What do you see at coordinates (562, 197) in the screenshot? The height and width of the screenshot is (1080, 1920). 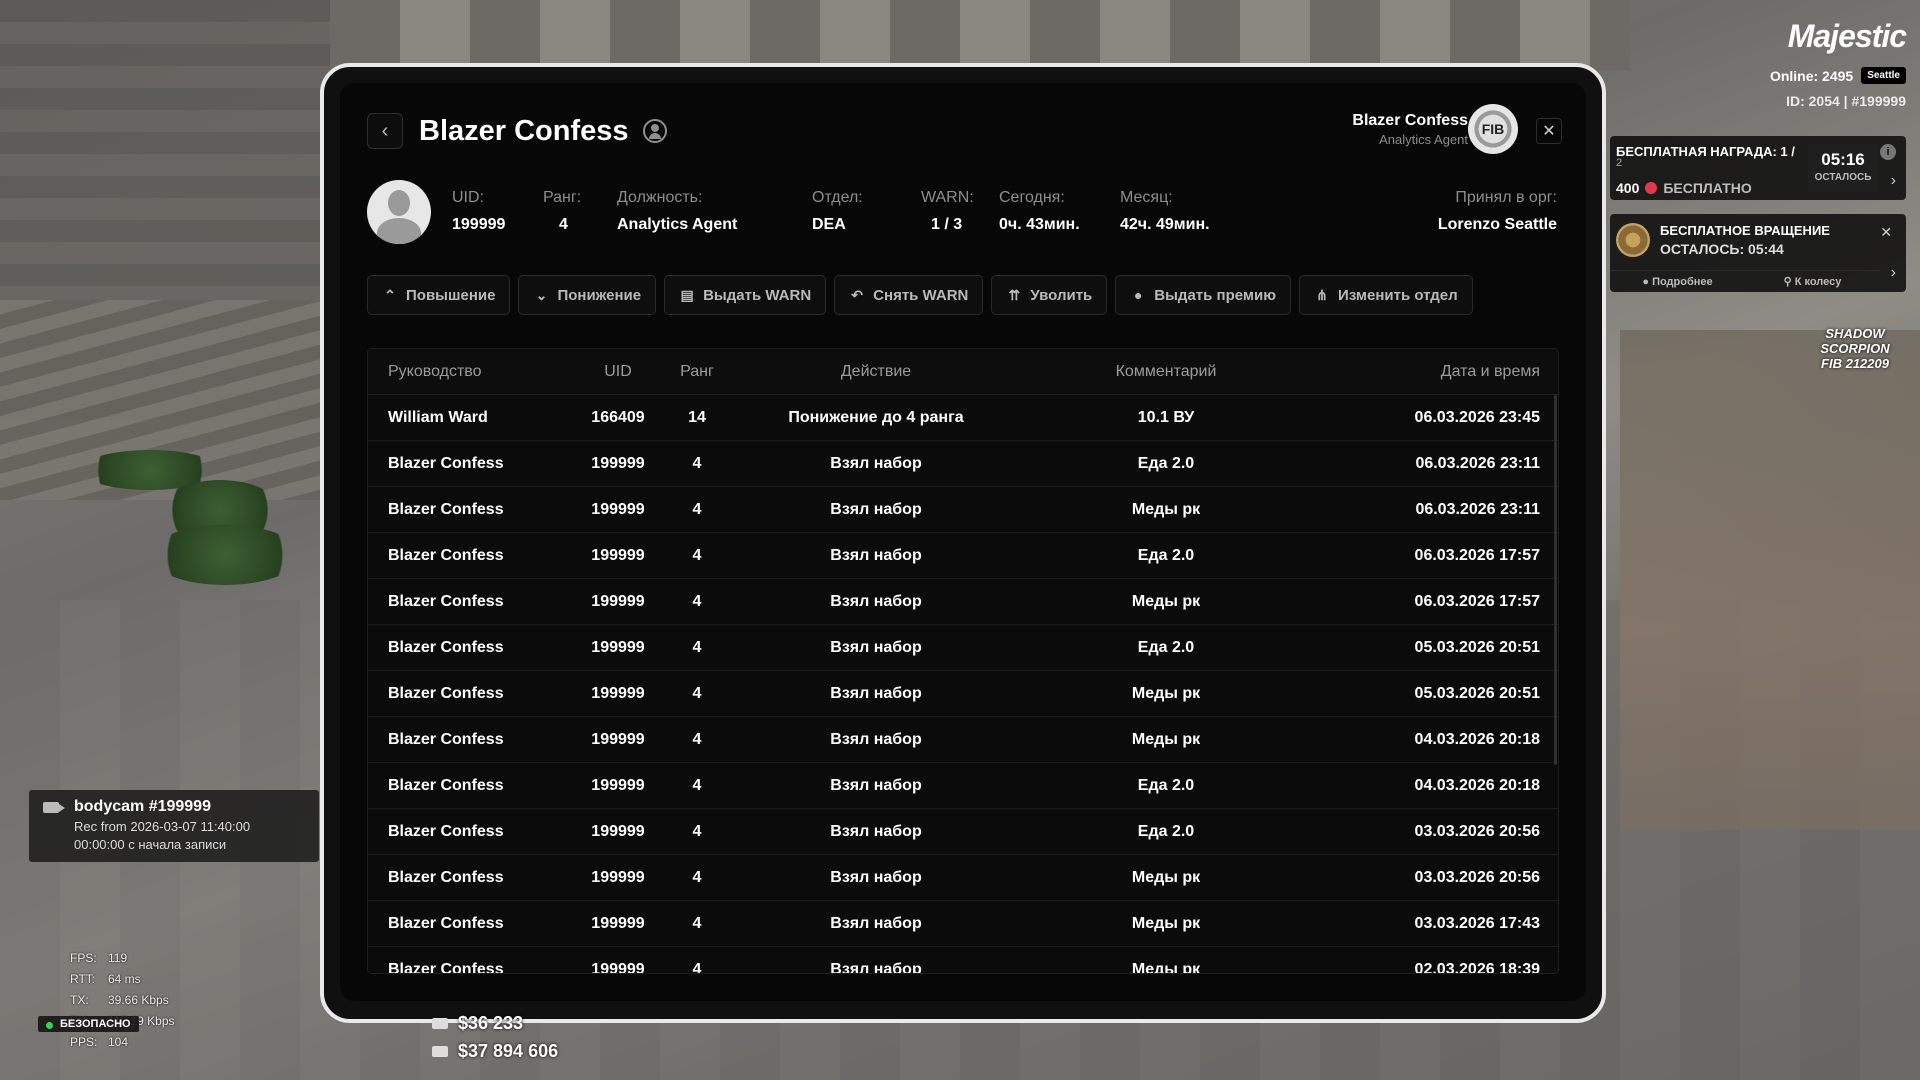 I see `info-label: Ранг:` at bounding box center [562, 197].